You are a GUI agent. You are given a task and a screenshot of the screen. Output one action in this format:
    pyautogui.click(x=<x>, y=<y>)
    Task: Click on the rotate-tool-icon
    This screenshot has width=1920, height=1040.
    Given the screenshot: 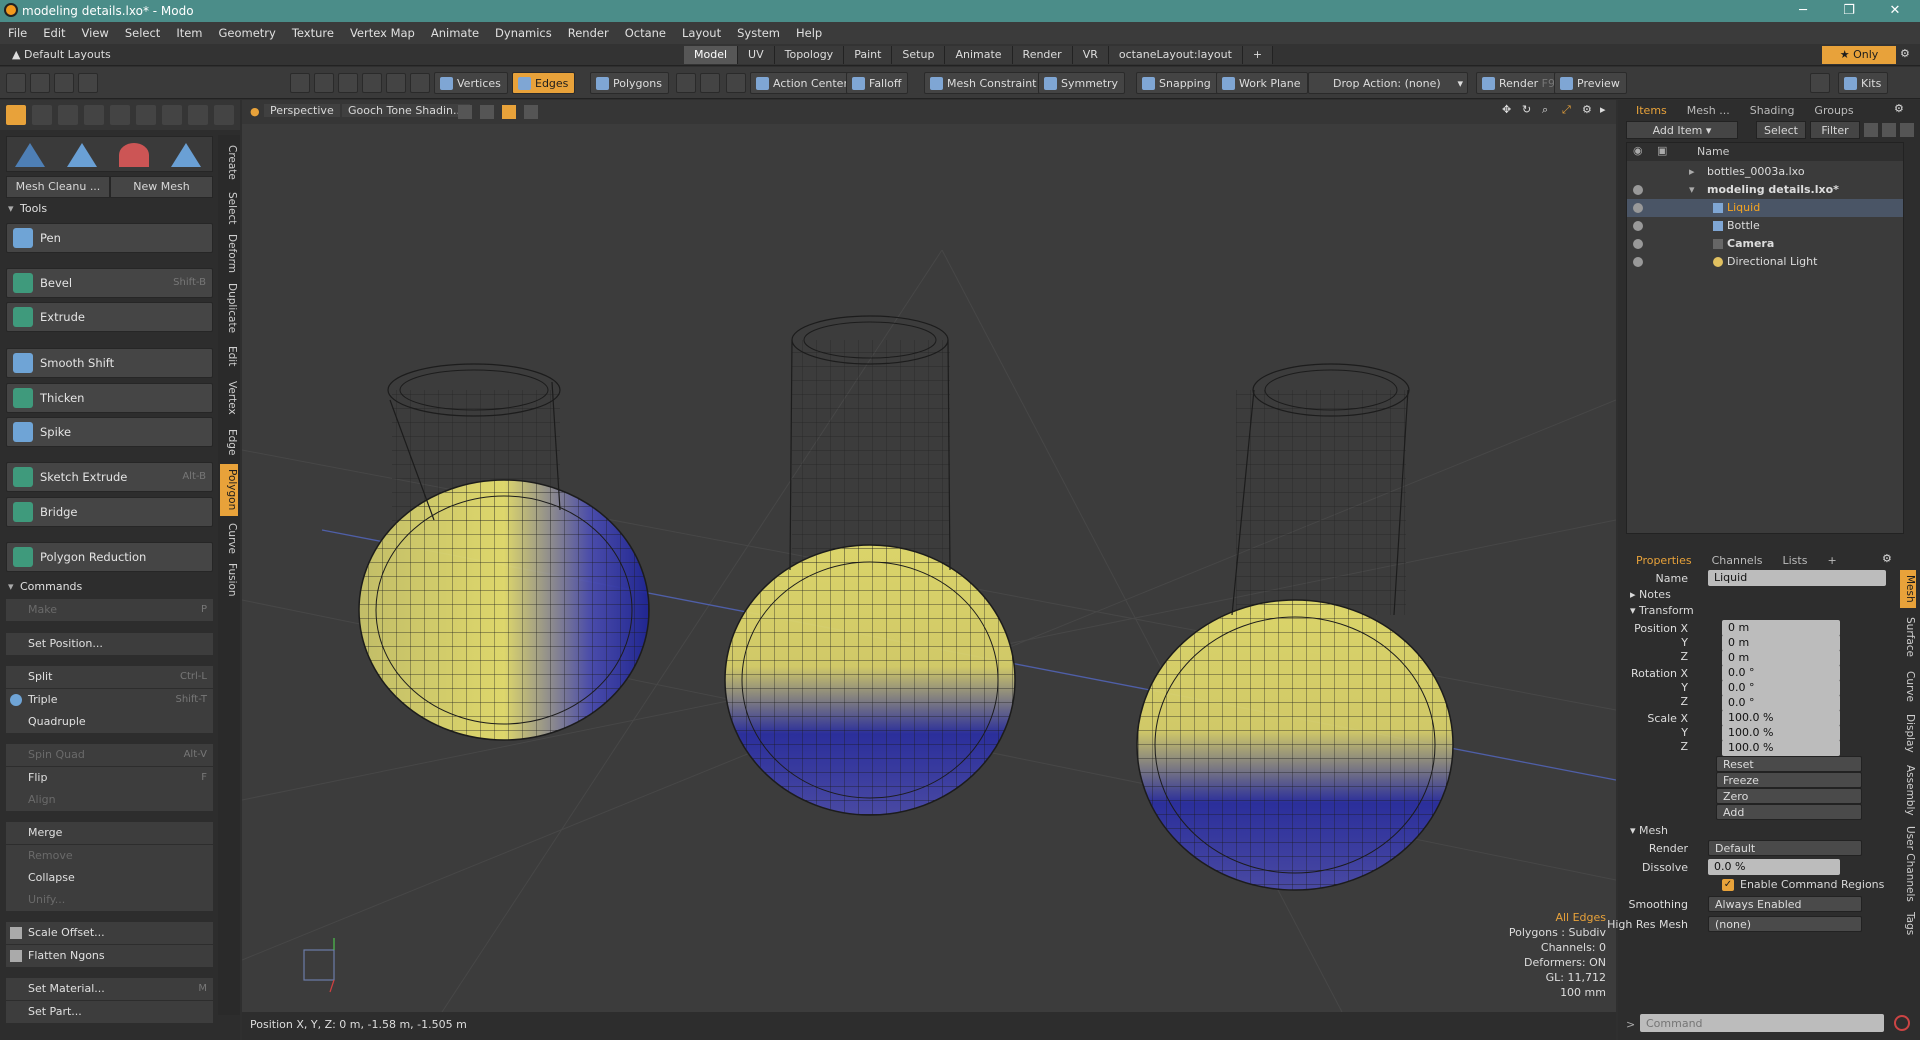 What is the action you would take?
    pyautogui.click(x=134, y=155)
    